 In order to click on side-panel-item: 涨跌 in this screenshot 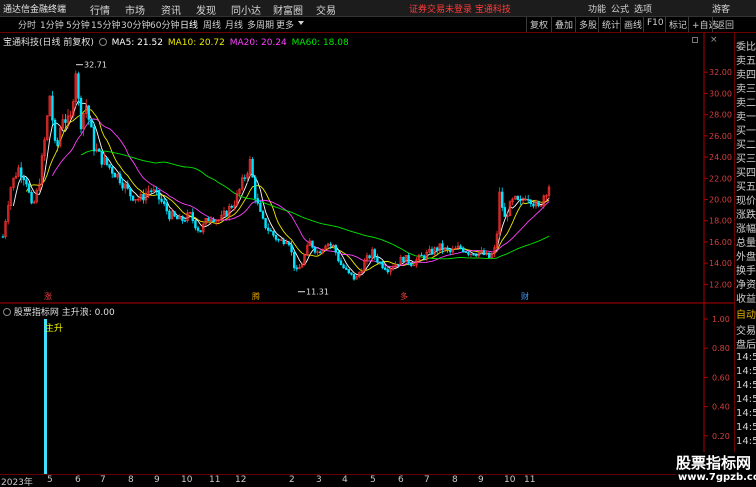, I will do `click(746, 215)`.